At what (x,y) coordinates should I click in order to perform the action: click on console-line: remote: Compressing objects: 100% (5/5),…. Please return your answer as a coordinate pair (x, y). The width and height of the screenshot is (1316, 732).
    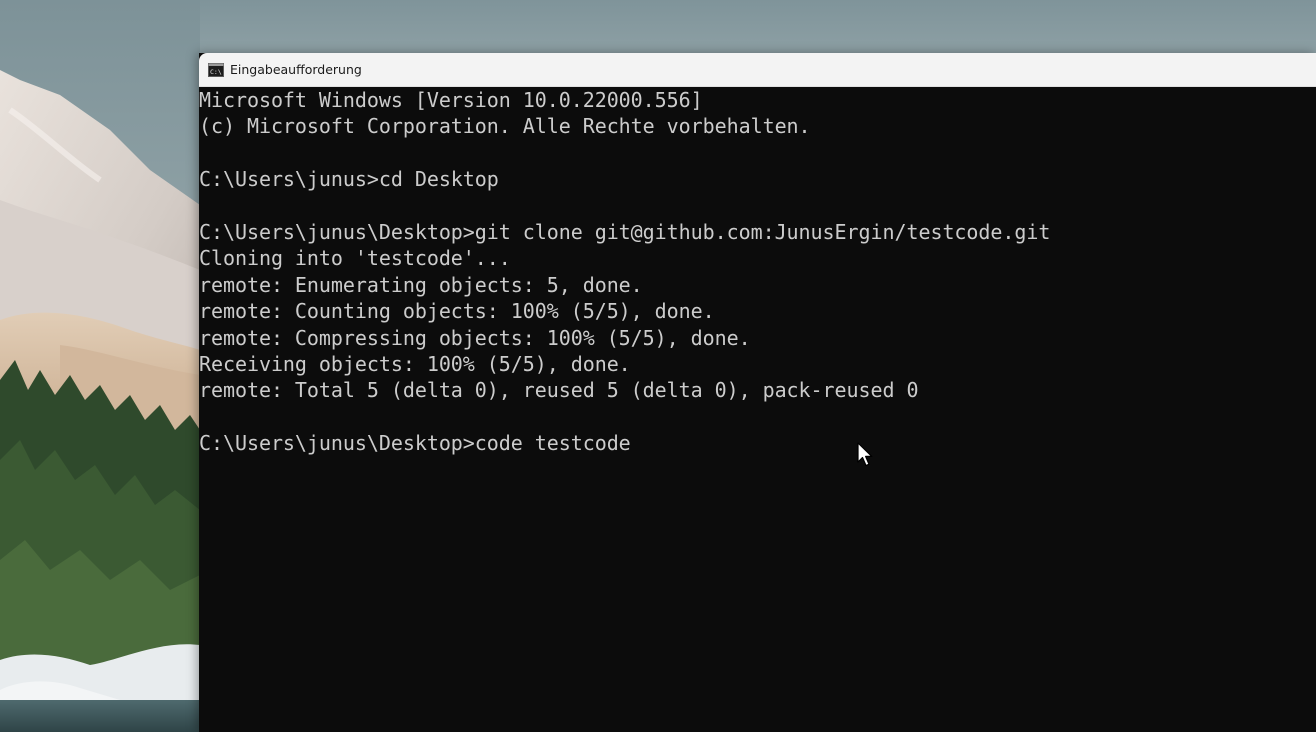
    Looking at the image, I should click on (475, 337).